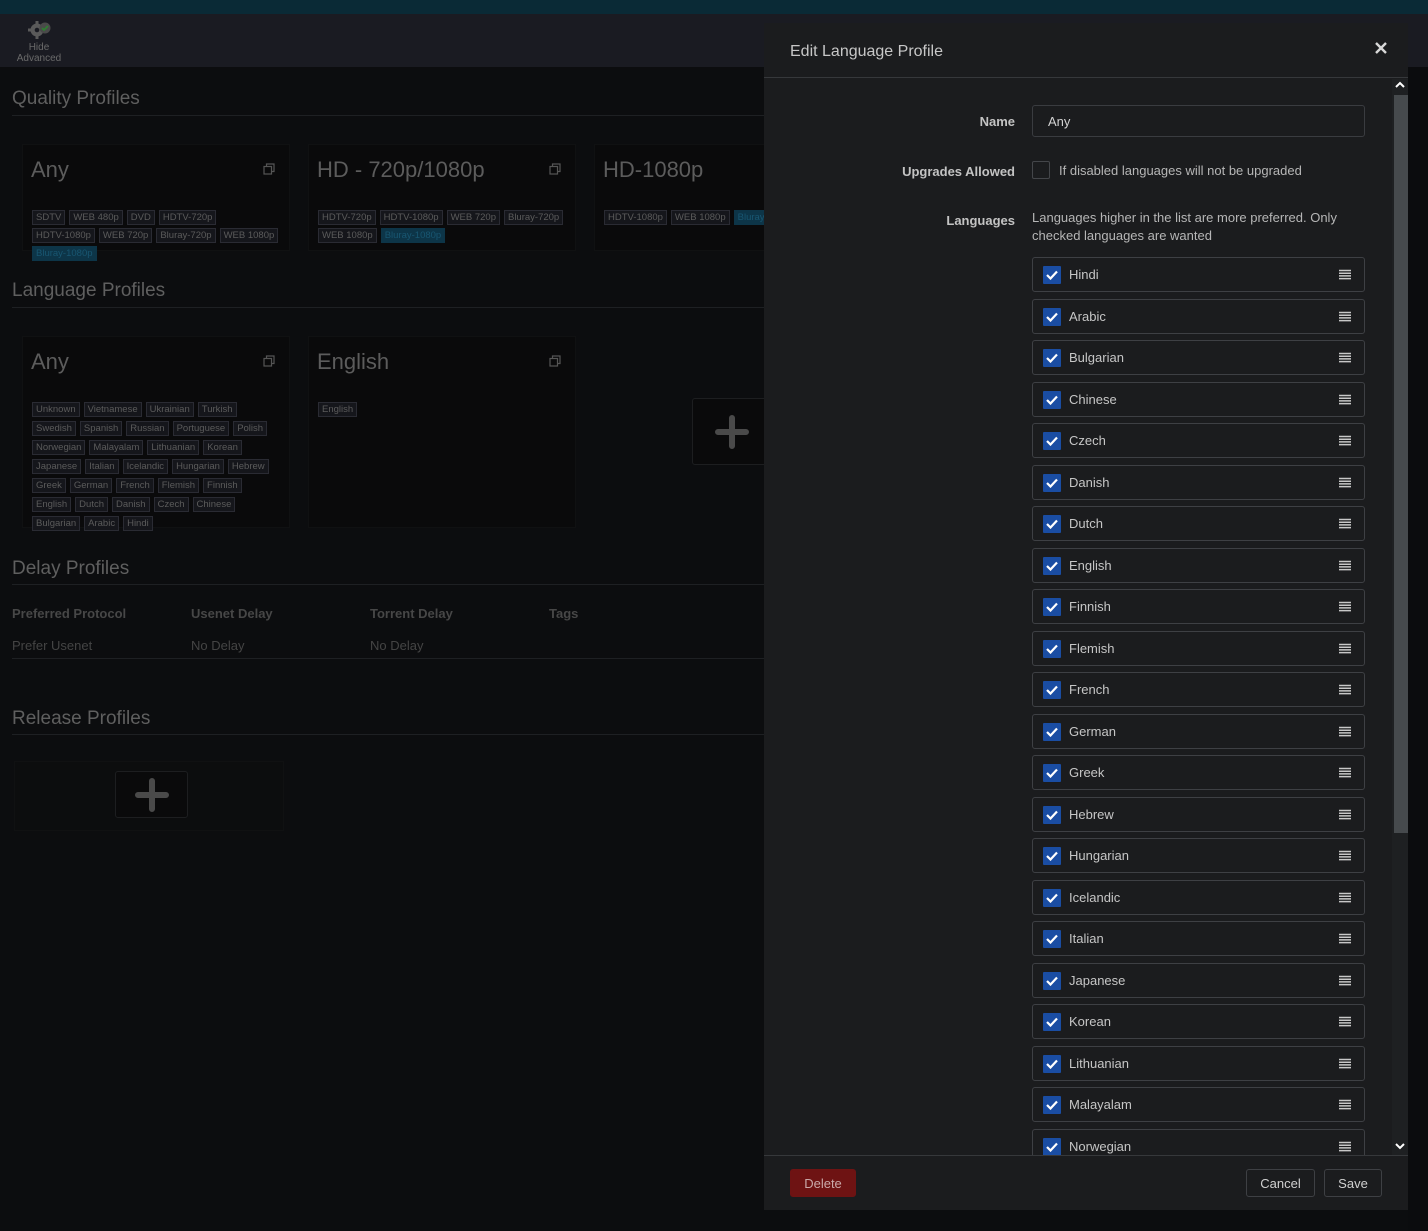 This screenshot has height=1231, width=1428. I want to click on language-item: Dutch, so click(1198, 523).